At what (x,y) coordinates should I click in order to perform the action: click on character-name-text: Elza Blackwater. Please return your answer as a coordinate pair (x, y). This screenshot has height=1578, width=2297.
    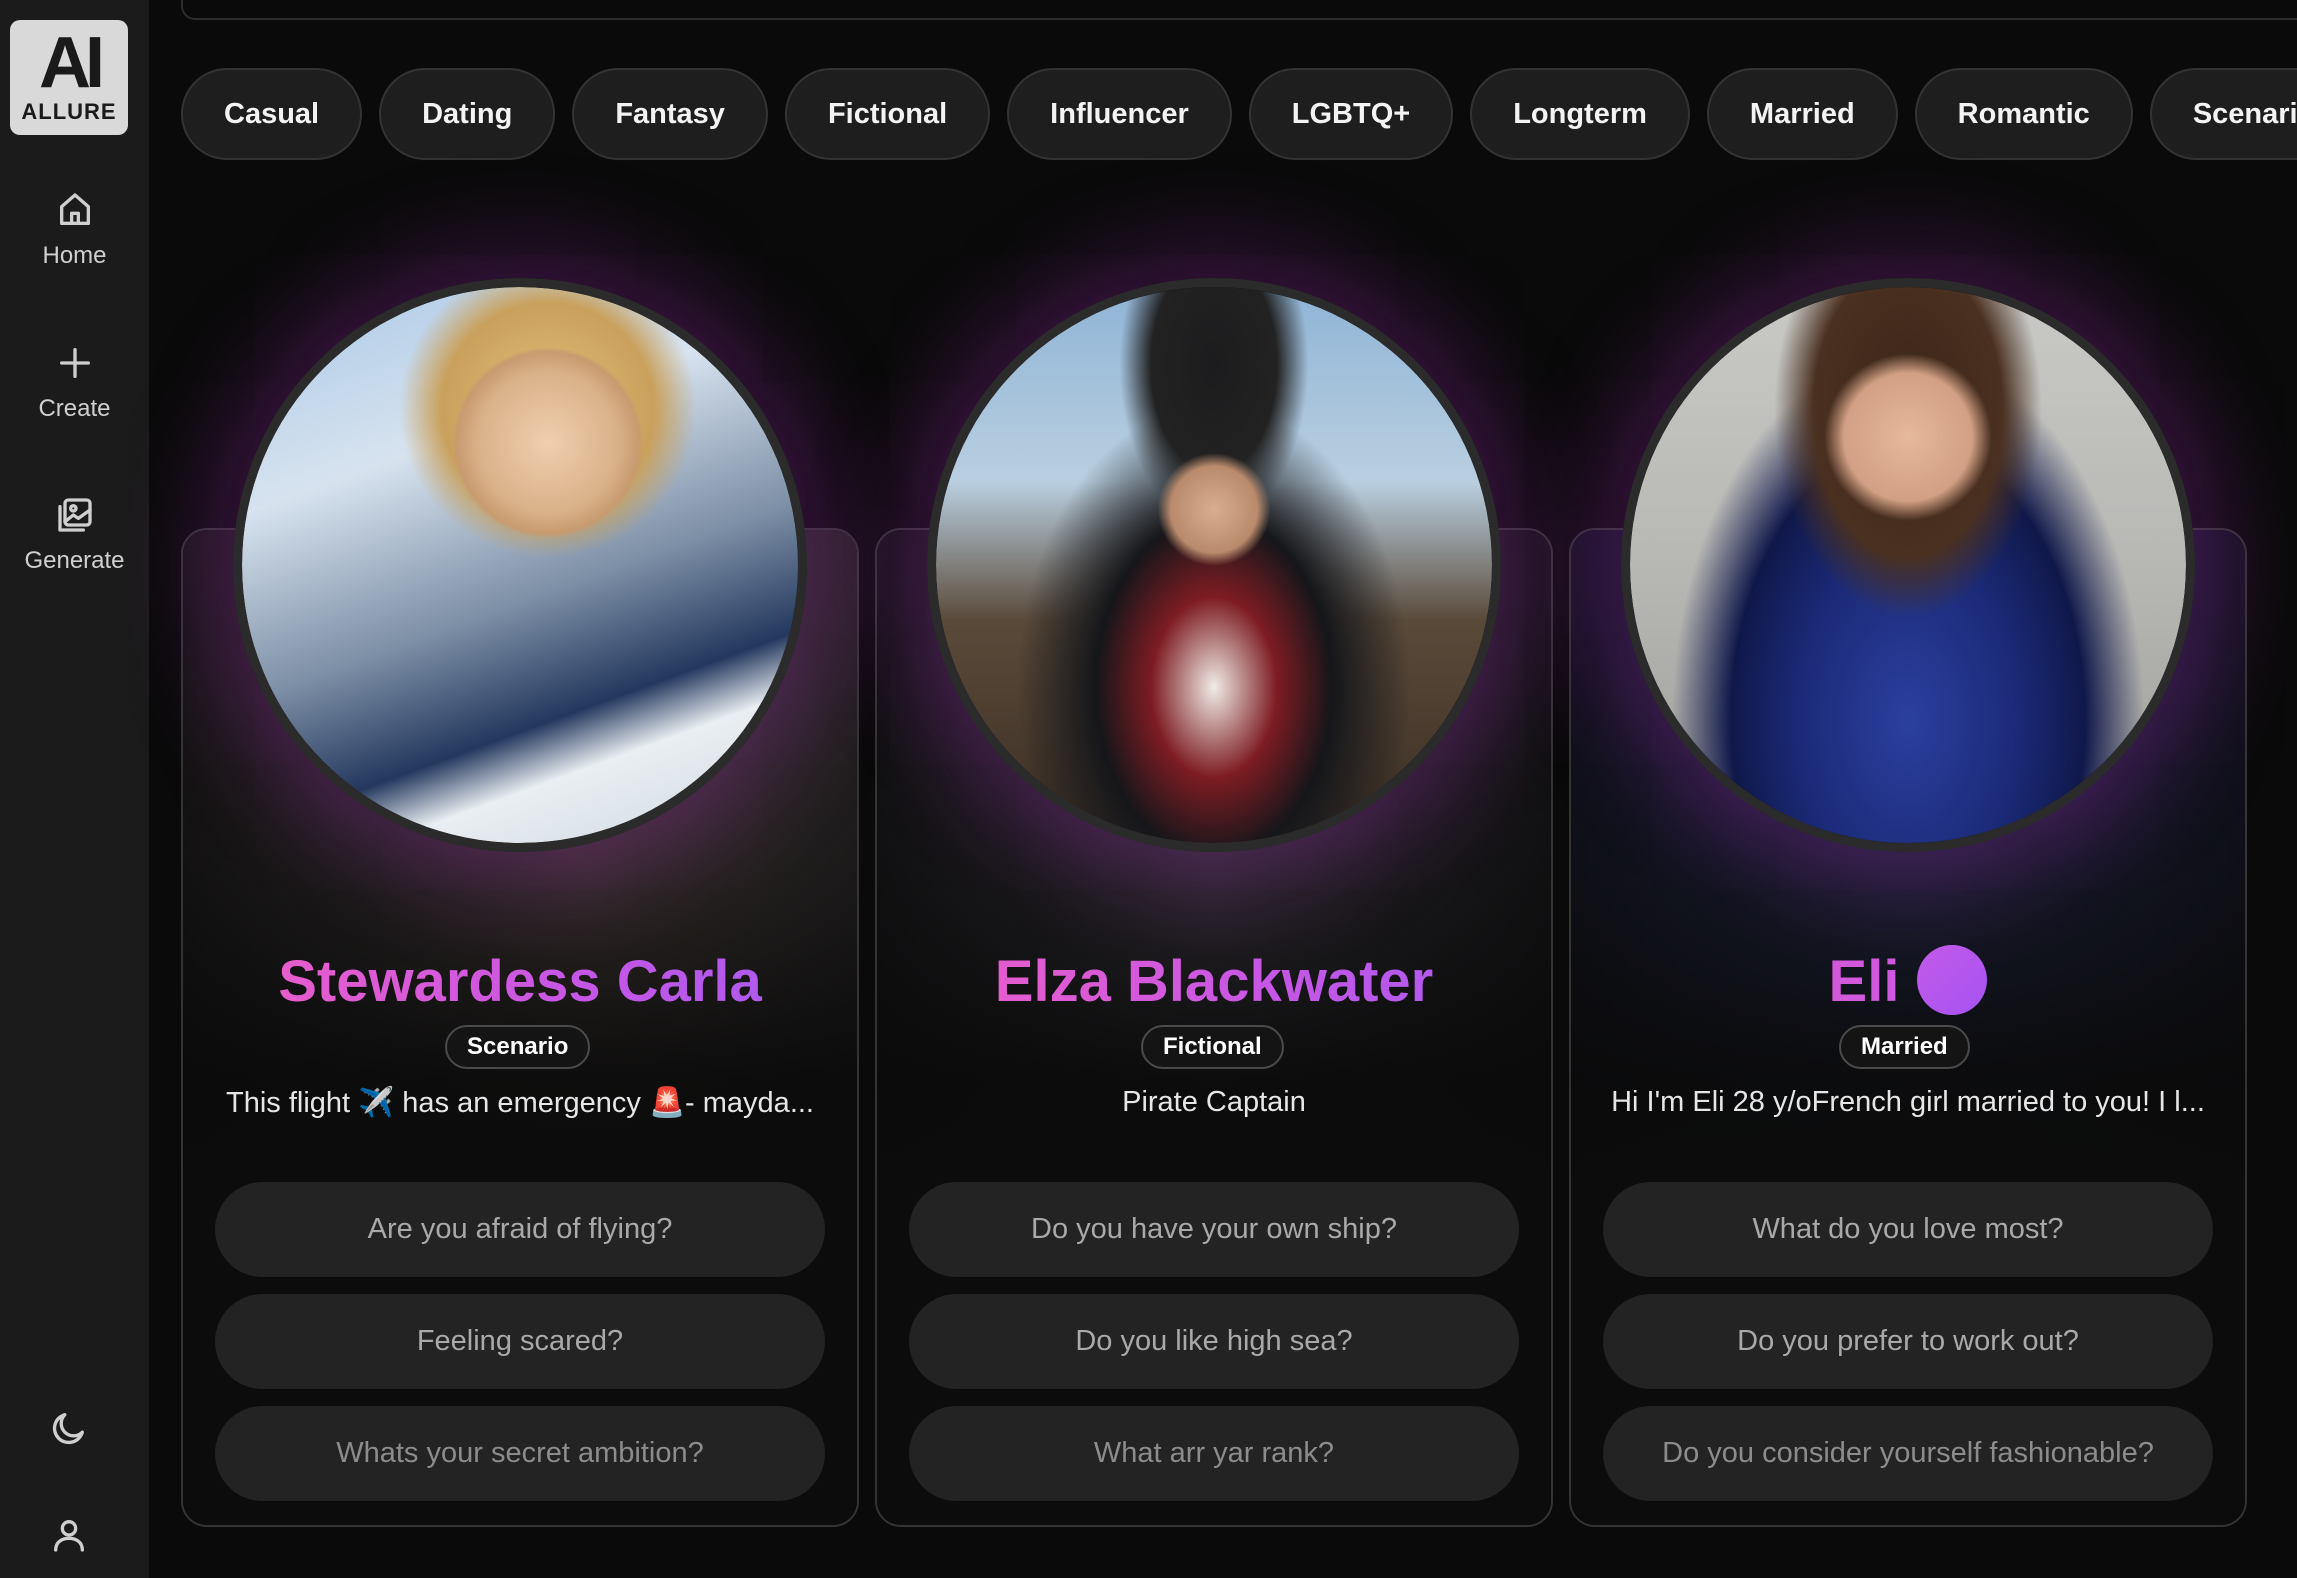
    Looking at the image, I should click on (1214, 981).